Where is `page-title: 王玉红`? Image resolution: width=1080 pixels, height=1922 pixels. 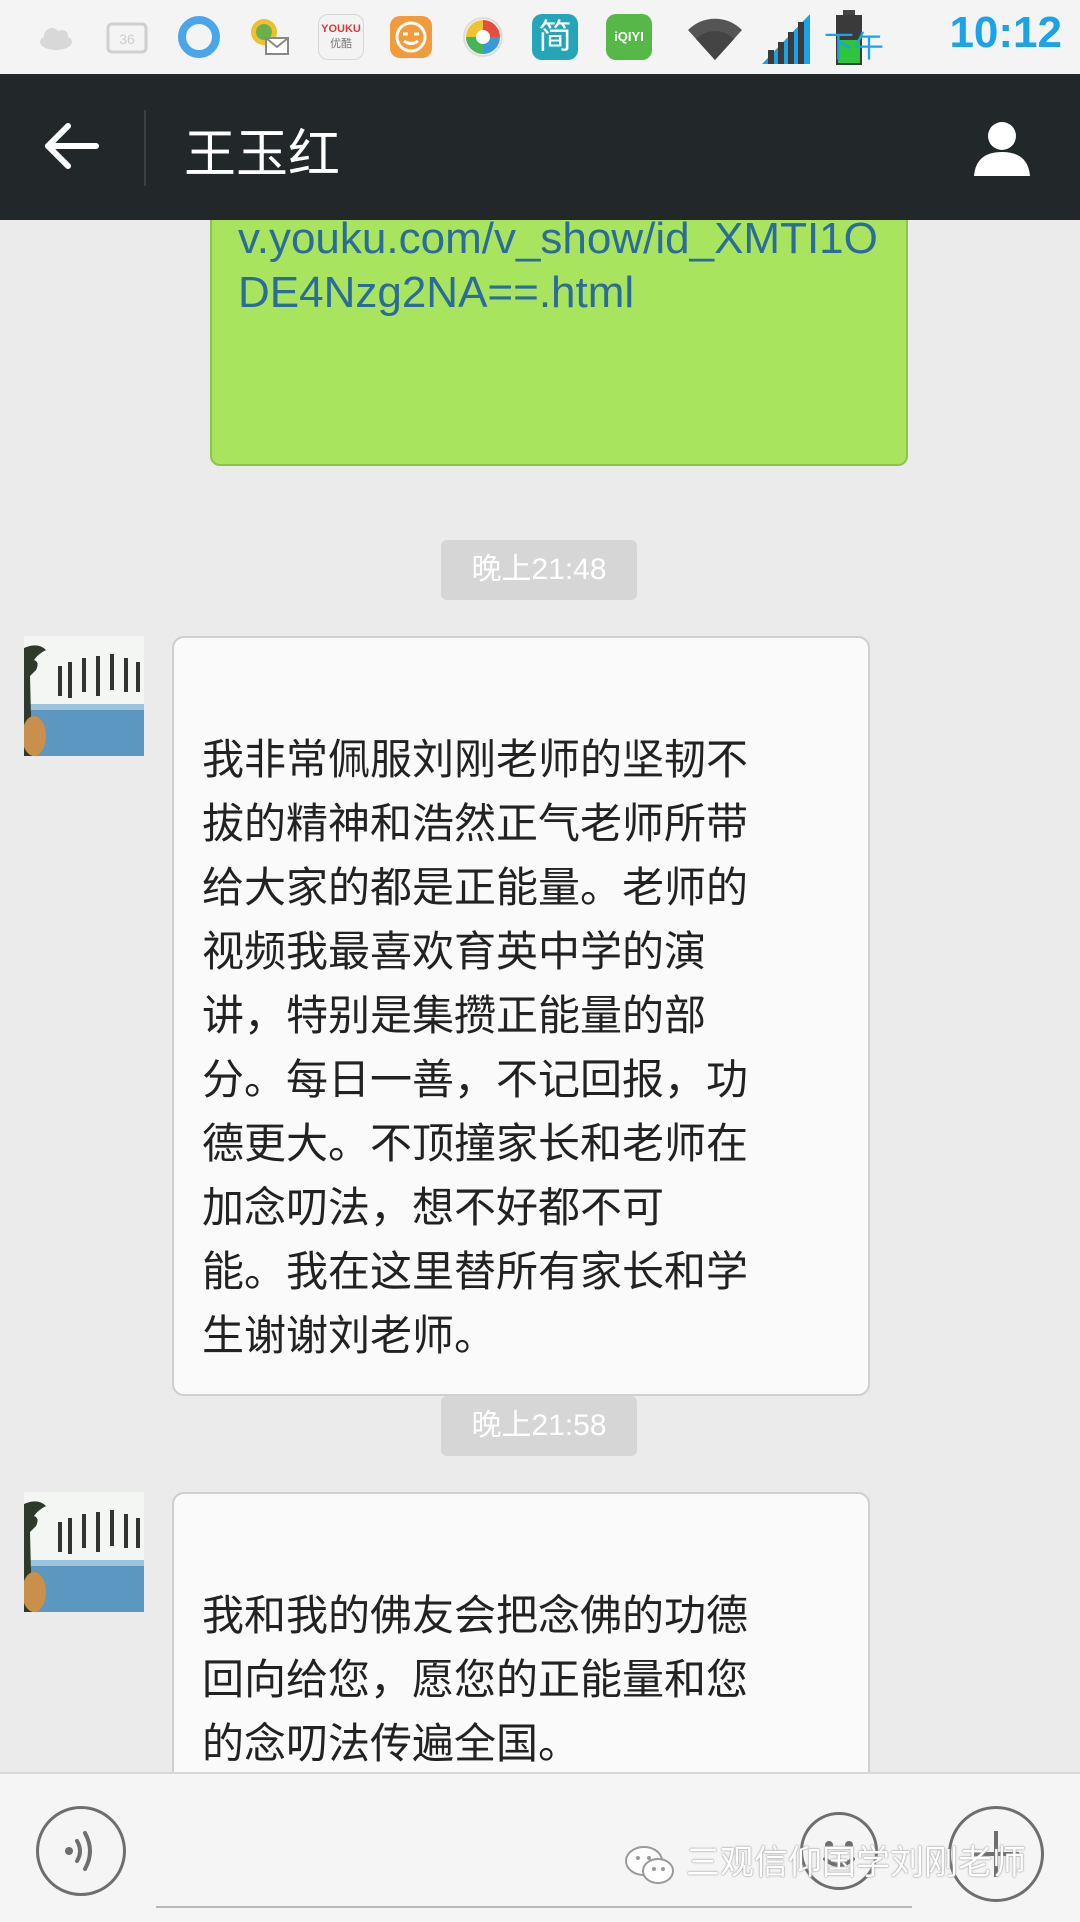 page-title: 王玉红 is located at coordinates (262, 155).